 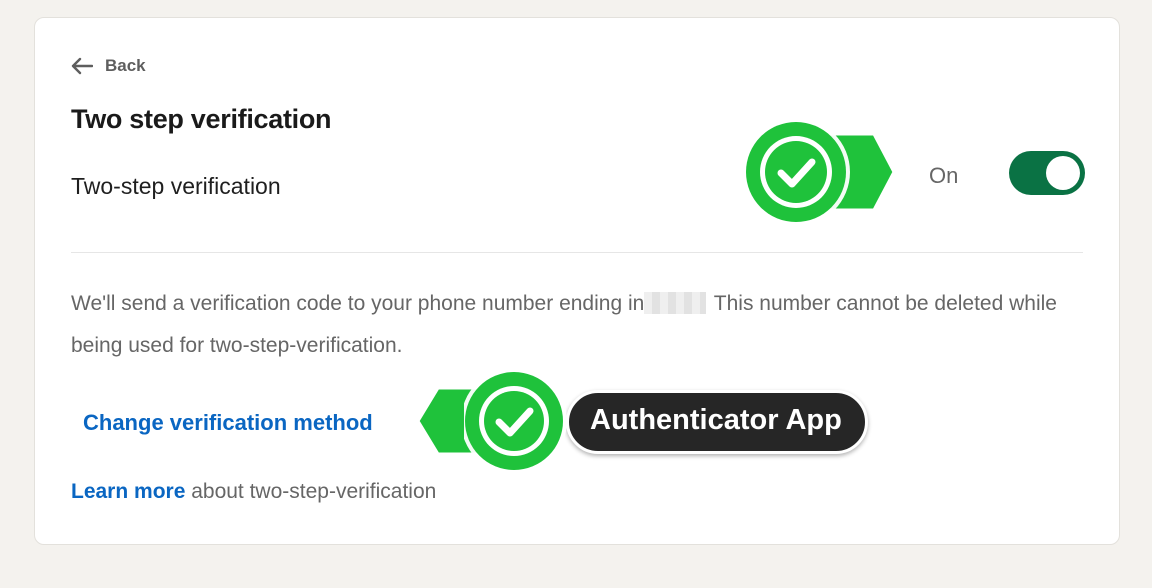 I want to click on setting-label: Two-step verification, so click(x=176, y=186).